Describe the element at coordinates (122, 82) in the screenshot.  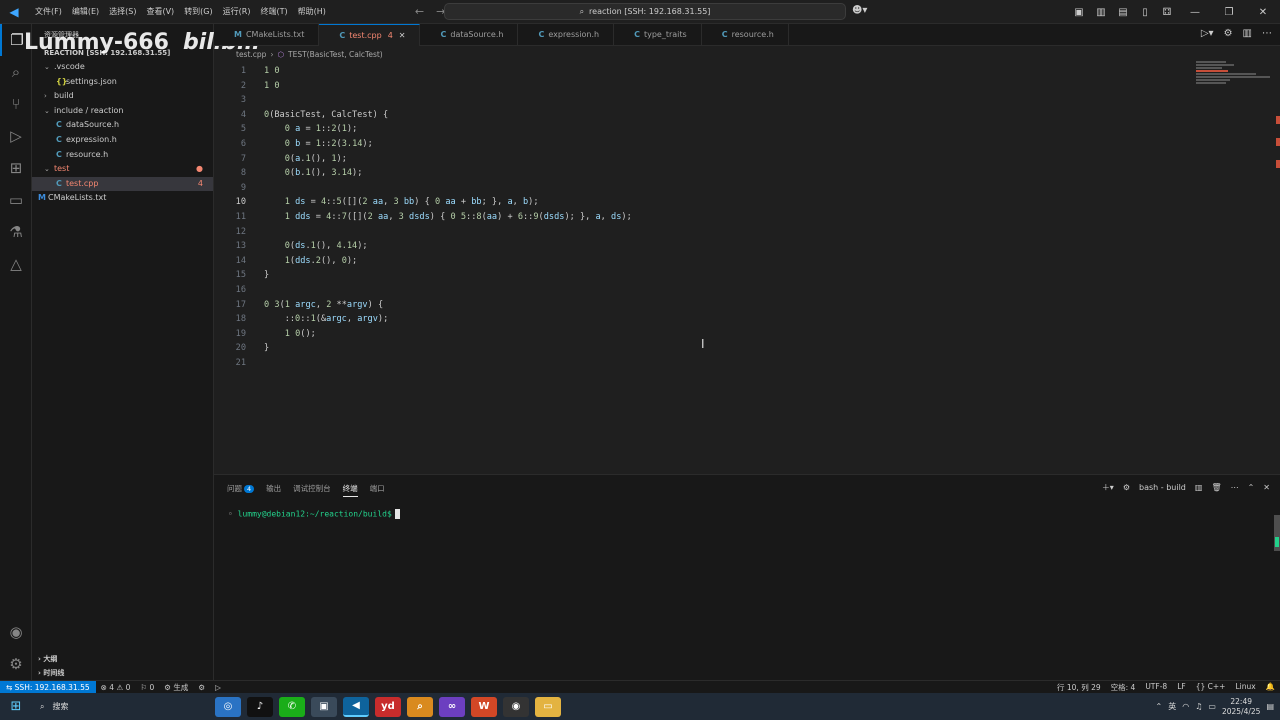
I see `tree-file: {}settings.json` at that location.